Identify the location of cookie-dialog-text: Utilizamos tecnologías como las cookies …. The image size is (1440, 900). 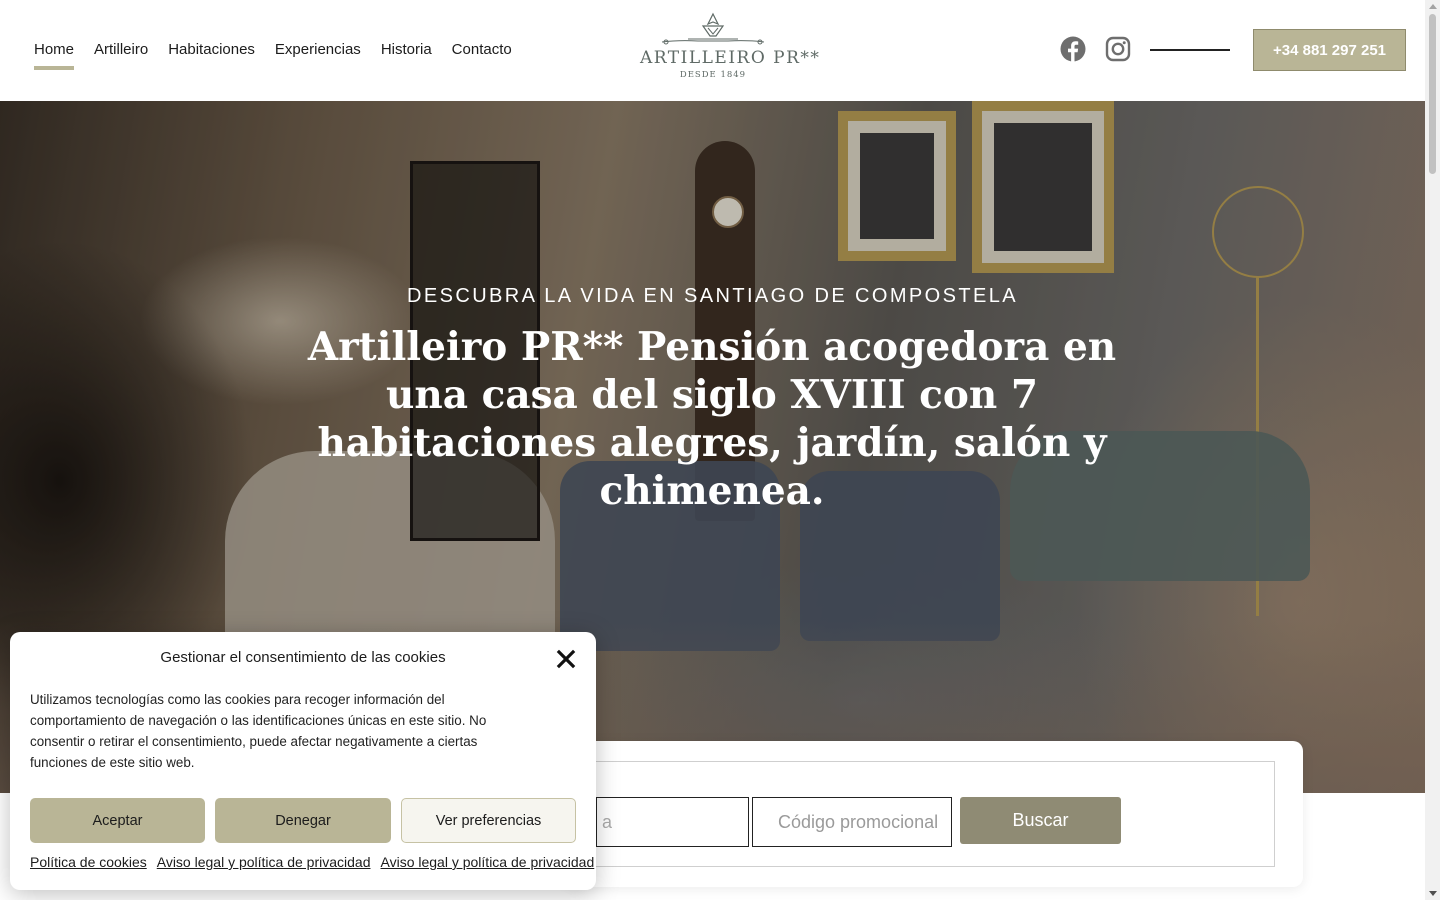
(258, 731).